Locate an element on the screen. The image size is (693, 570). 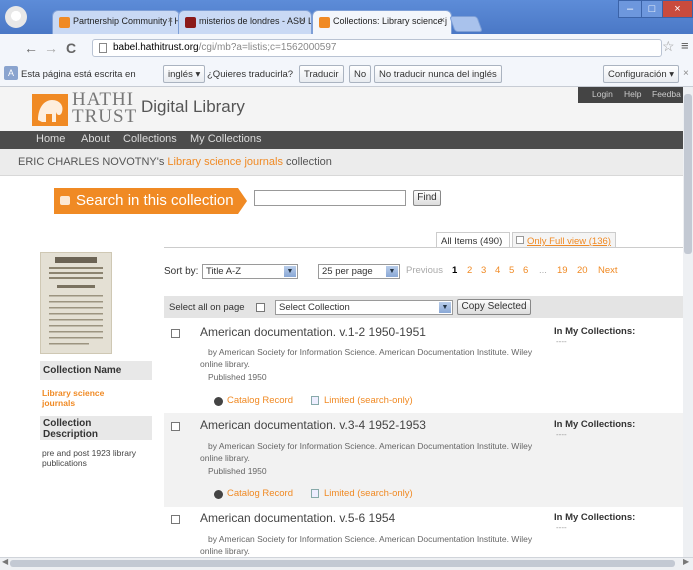
scroll-left-icon: ◀ is located at coordinates (5, 561).